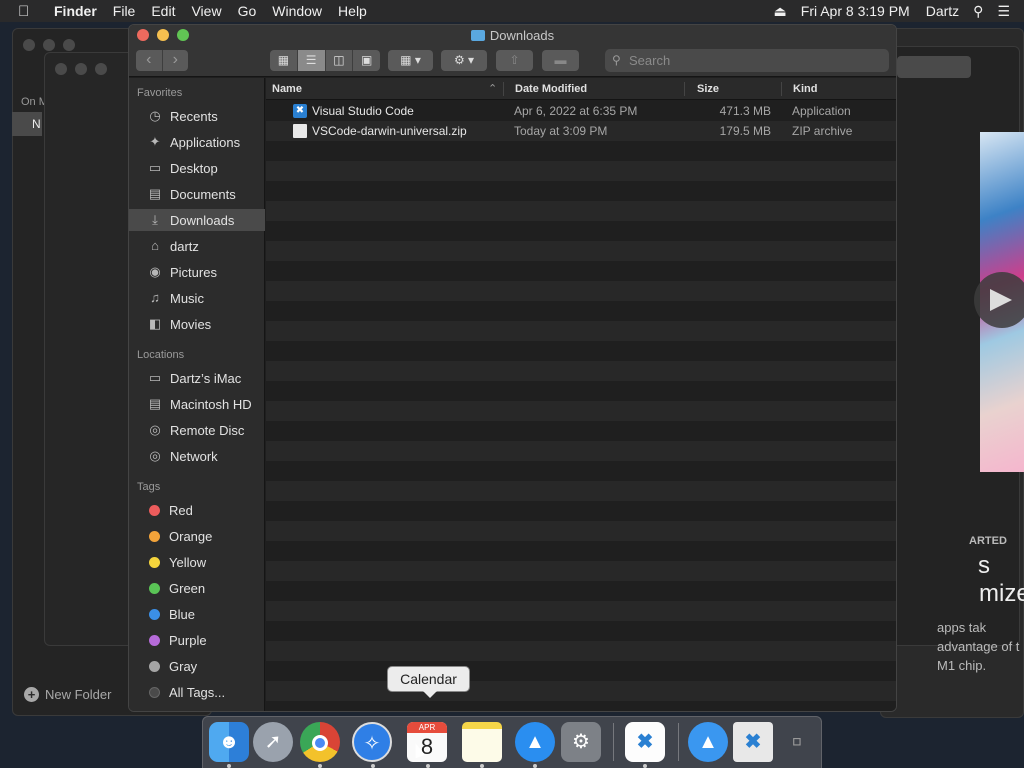  Describe the element at coordinates (747, 60) in the screenshot. I see `search-input: ⚲ Search` at that location.